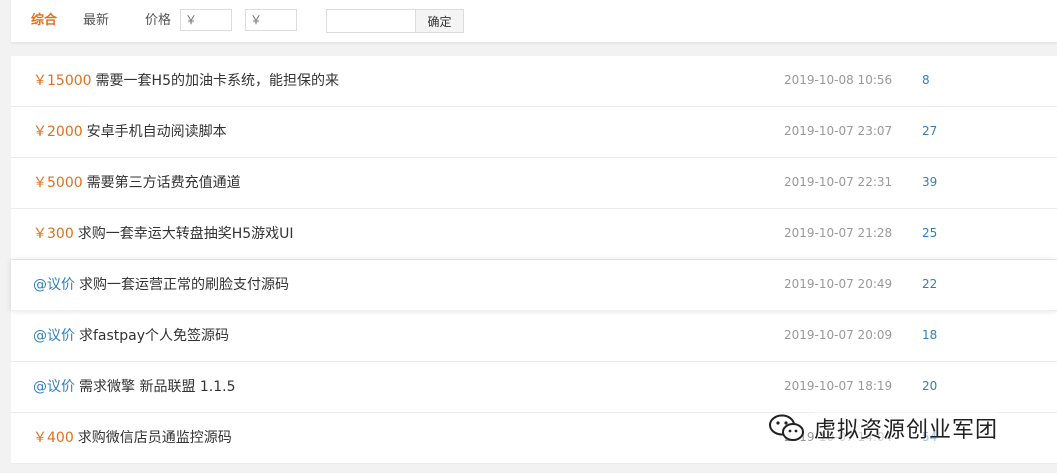 Image resolution: width=1057 pixels, height=473 pixels. Describe the element at coordinates (930, 284) in the screenshot. I see `item-count: 22` at that location.